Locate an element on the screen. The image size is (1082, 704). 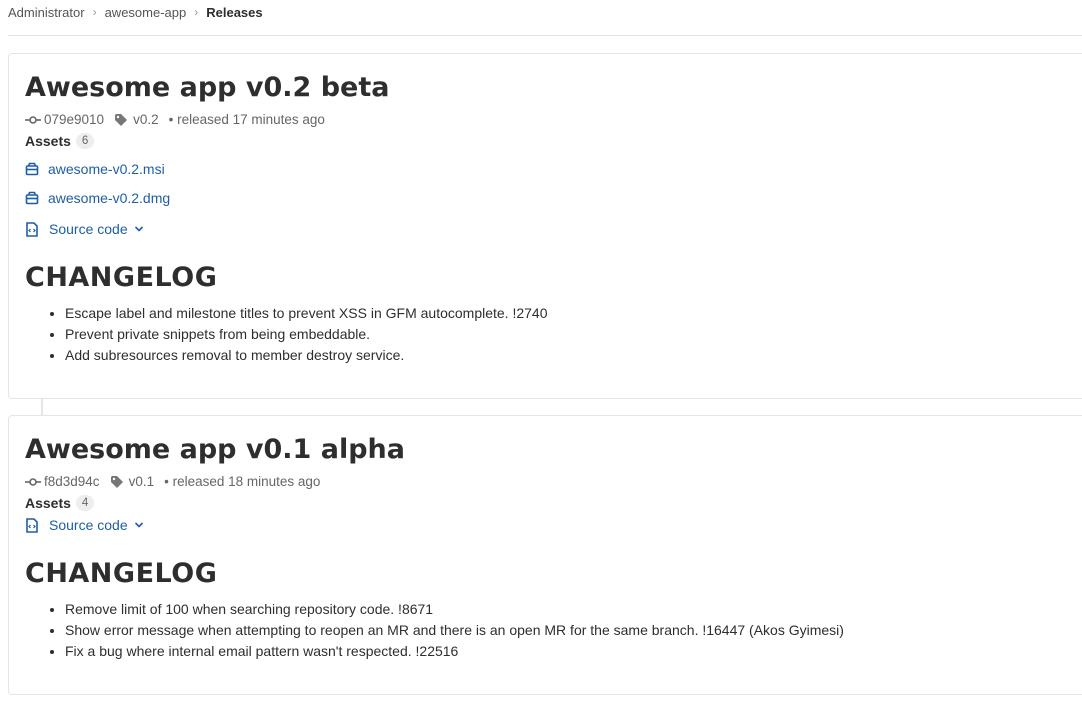
assets-label: Assets 4 is located at coordinates (60, 503).